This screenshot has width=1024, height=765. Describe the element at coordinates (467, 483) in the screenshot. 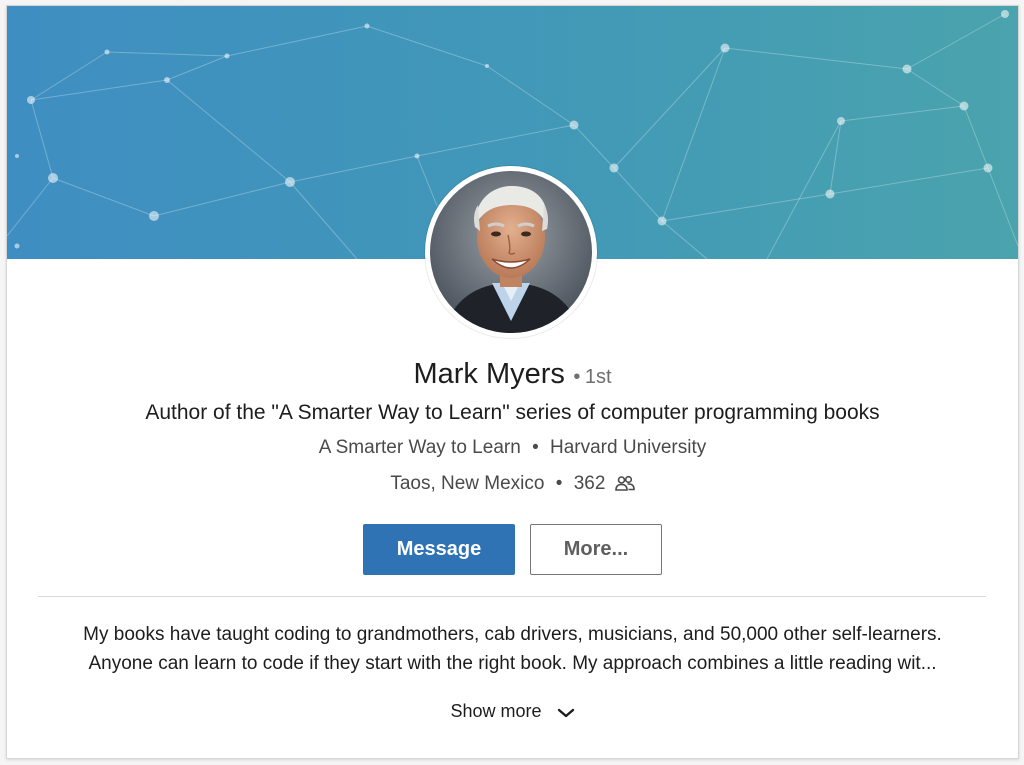

I see `location: Taos, New Mexico` at that location.